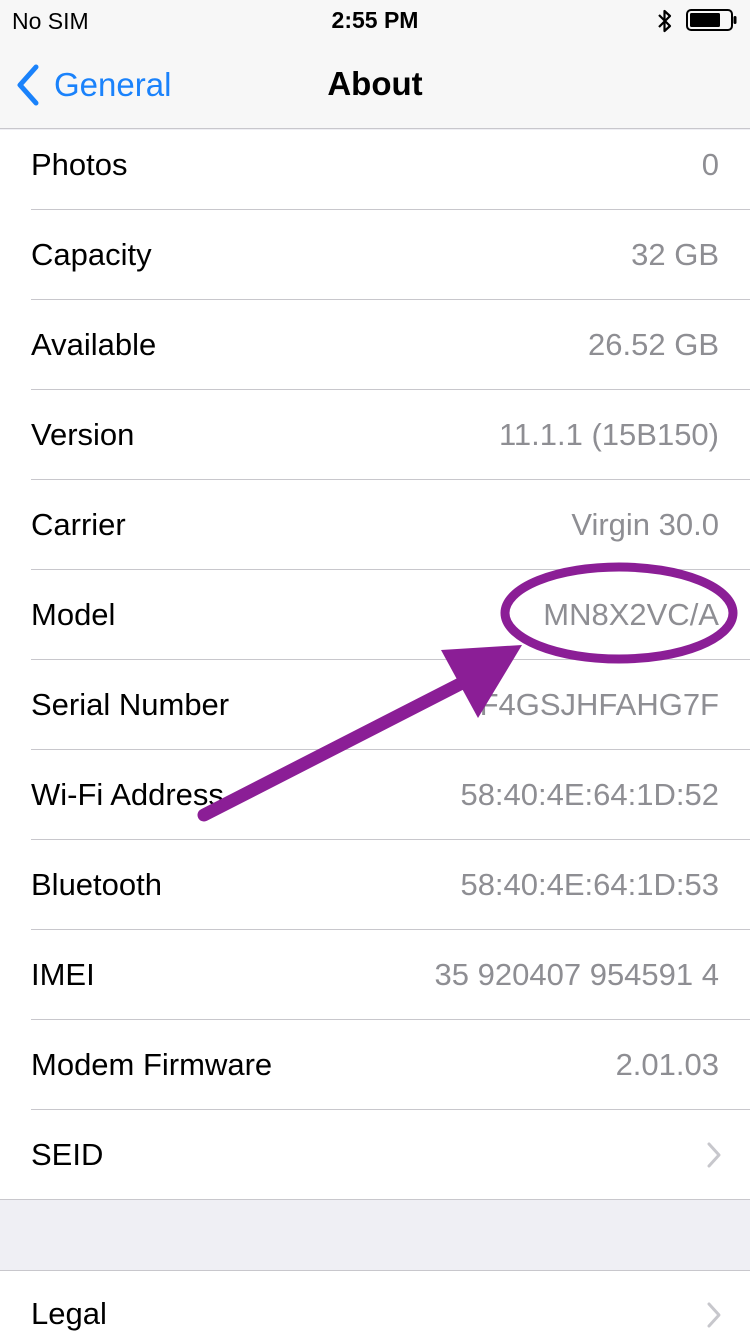  Describe the element at coordinates (130, 704) in the screenshot. I see `row-label: Serial Number` at that location.